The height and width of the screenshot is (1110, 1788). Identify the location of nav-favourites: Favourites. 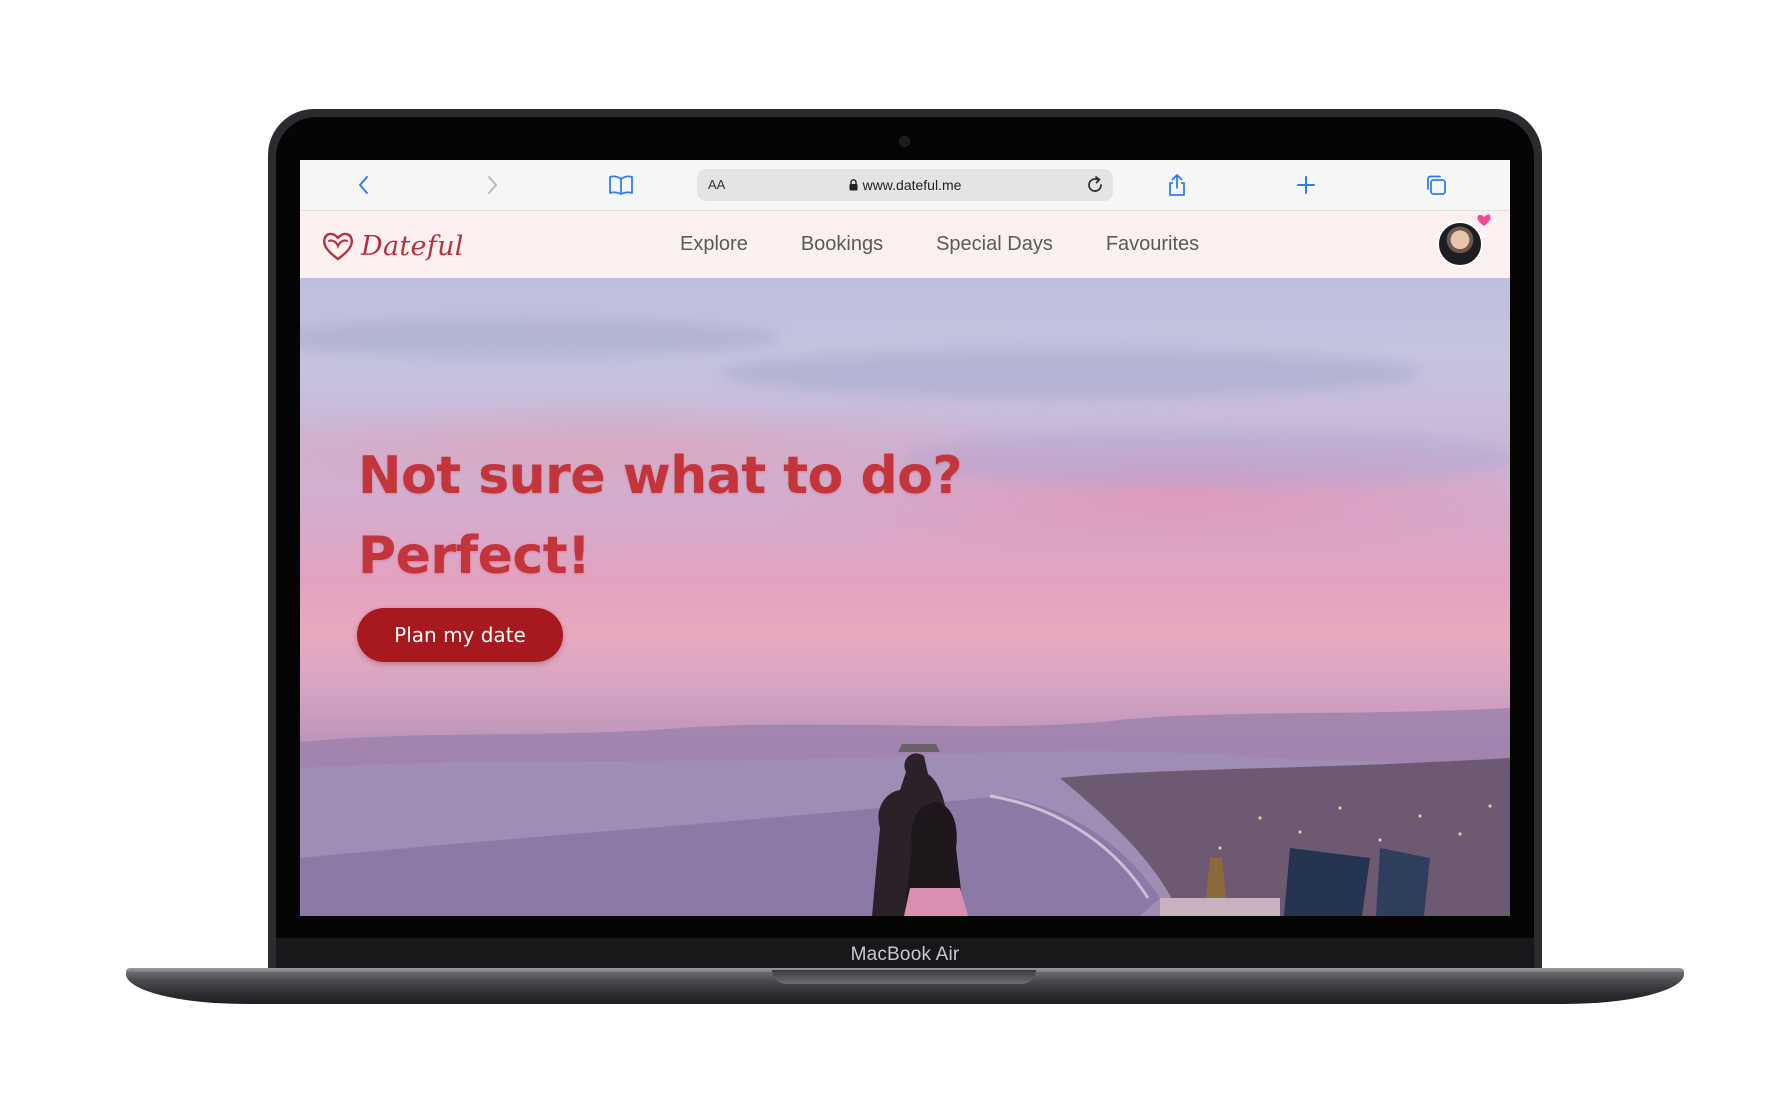
(1152, 244).